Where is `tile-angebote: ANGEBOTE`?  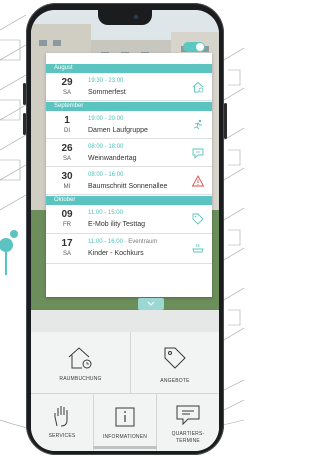 tile-angebote: ANGEBOTE is located at coordinates (175, 363).